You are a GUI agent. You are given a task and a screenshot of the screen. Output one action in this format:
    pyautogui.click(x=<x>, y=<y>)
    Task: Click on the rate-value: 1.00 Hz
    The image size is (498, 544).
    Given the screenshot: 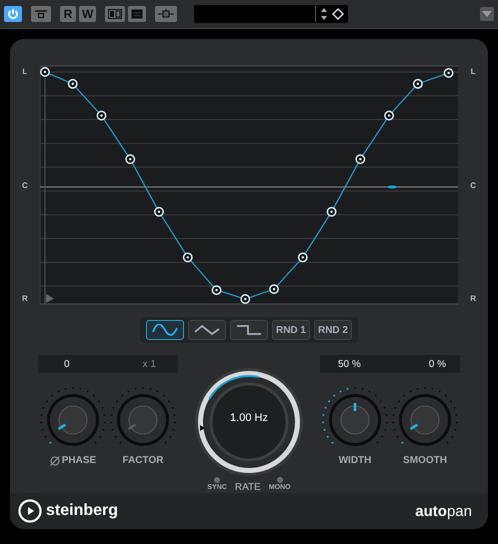 What is the action you would take?
    pyautogui.click(x=249, y=418)
    